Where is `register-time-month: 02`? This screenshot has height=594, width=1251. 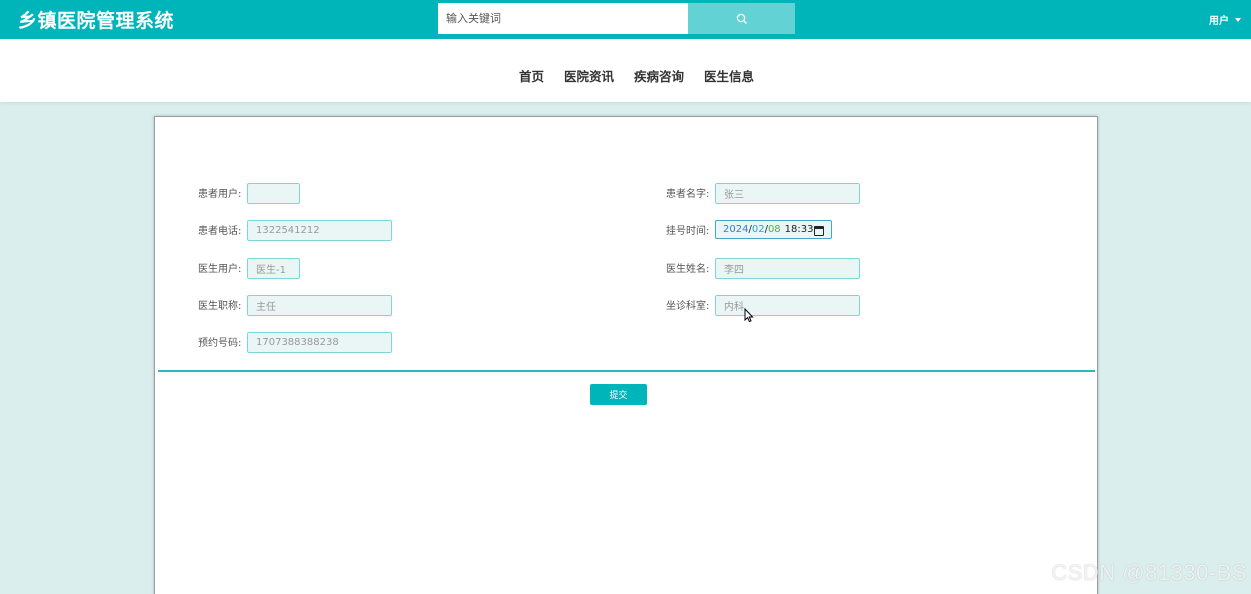
register-time-month: 02 is located at coordinates (758, 229).